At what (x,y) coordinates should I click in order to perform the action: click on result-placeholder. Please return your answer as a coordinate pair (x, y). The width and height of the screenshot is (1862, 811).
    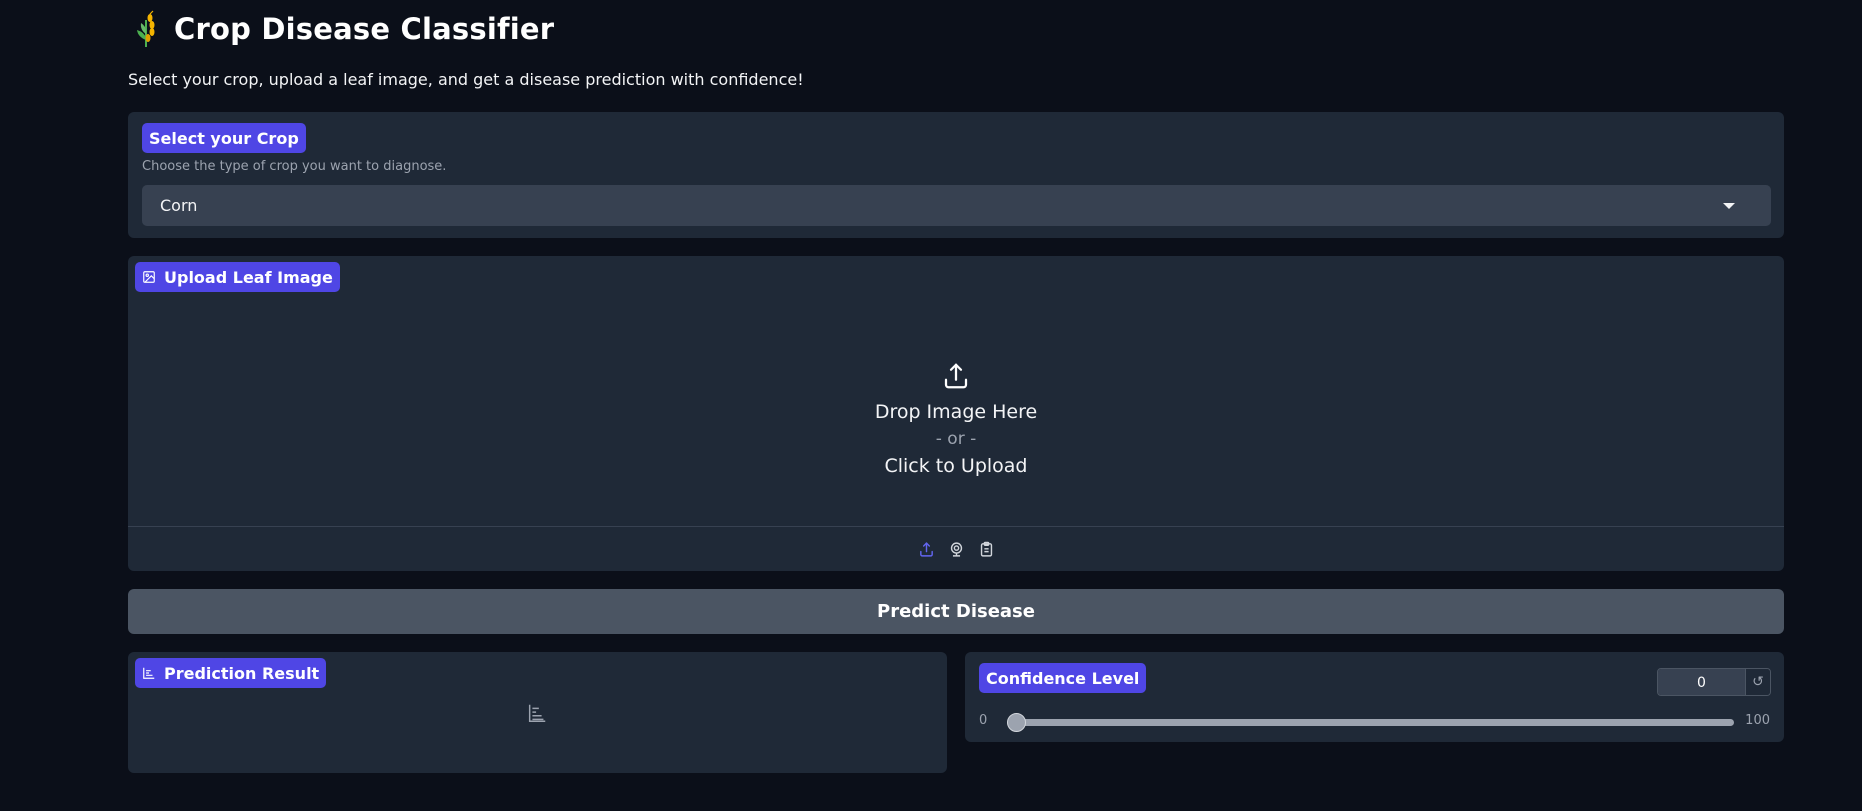
    Looking at the image, I should click on (537, 715).